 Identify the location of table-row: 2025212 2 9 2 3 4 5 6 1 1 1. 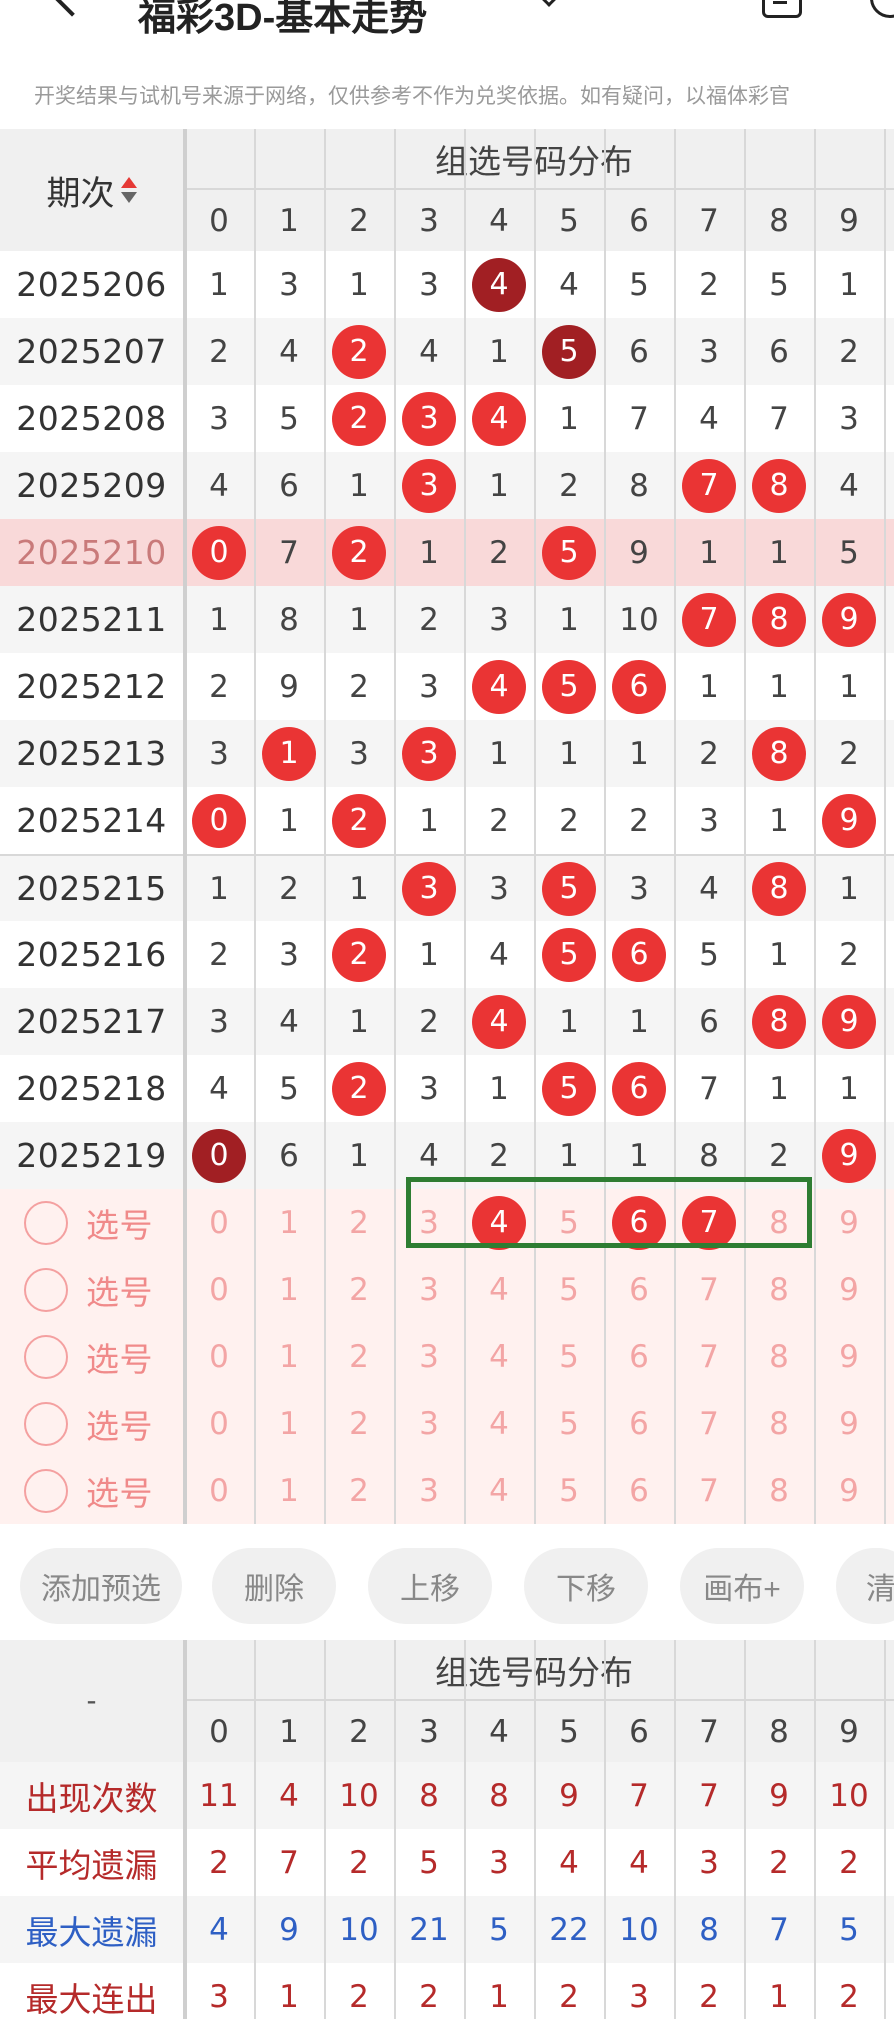
(447, 686).